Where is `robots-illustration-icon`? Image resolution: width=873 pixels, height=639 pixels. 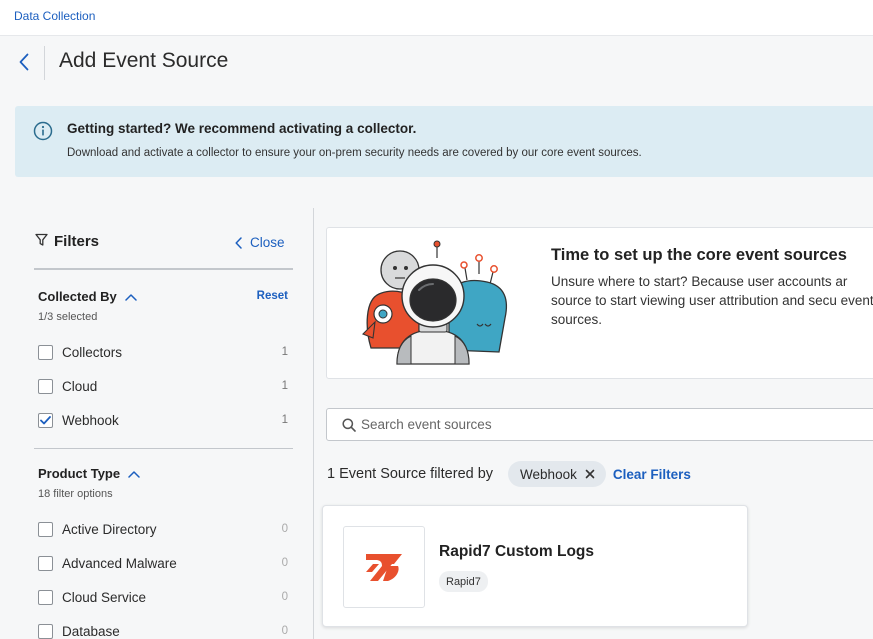 robots-illustration-icon is located at coordinates (435, 302).